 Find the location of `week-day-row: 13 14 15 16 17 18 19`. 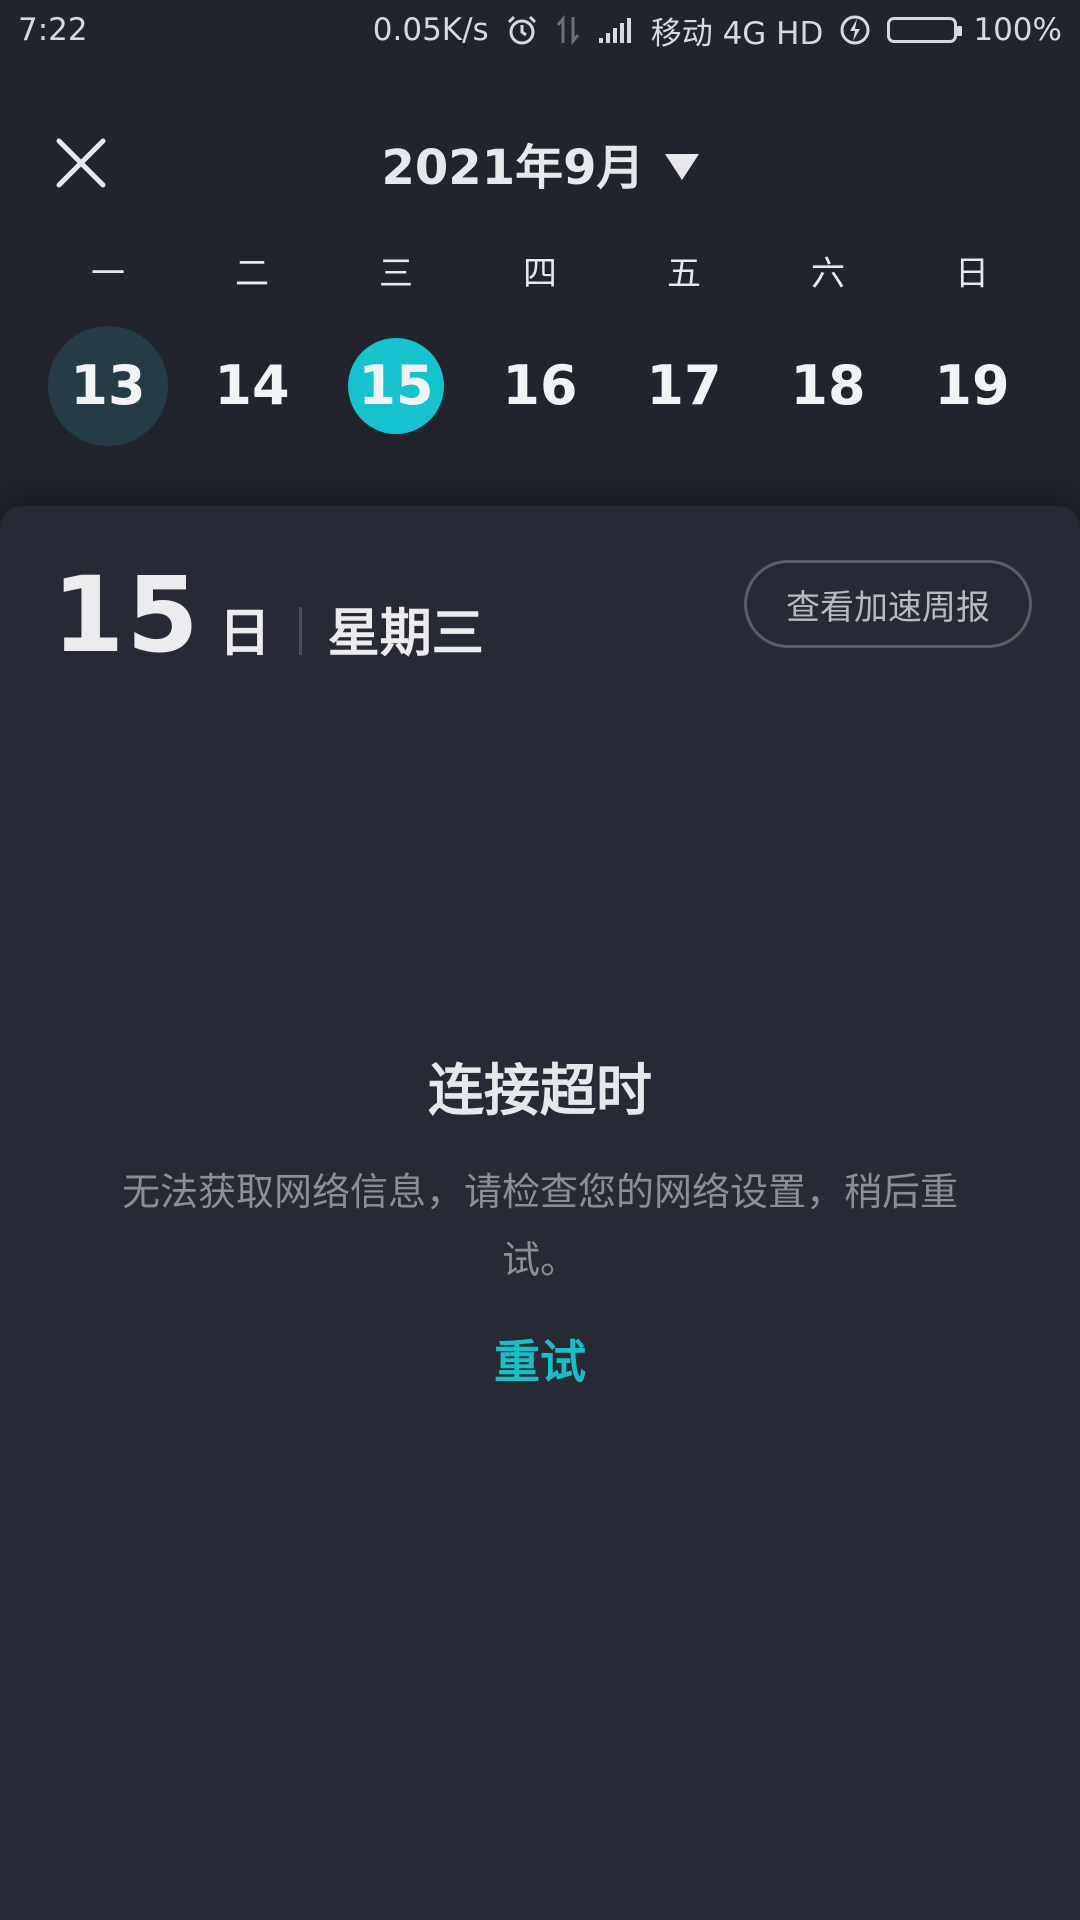

week-day-row: 13 14 15 16 17 18 19 is located at coordinates (540, 386).